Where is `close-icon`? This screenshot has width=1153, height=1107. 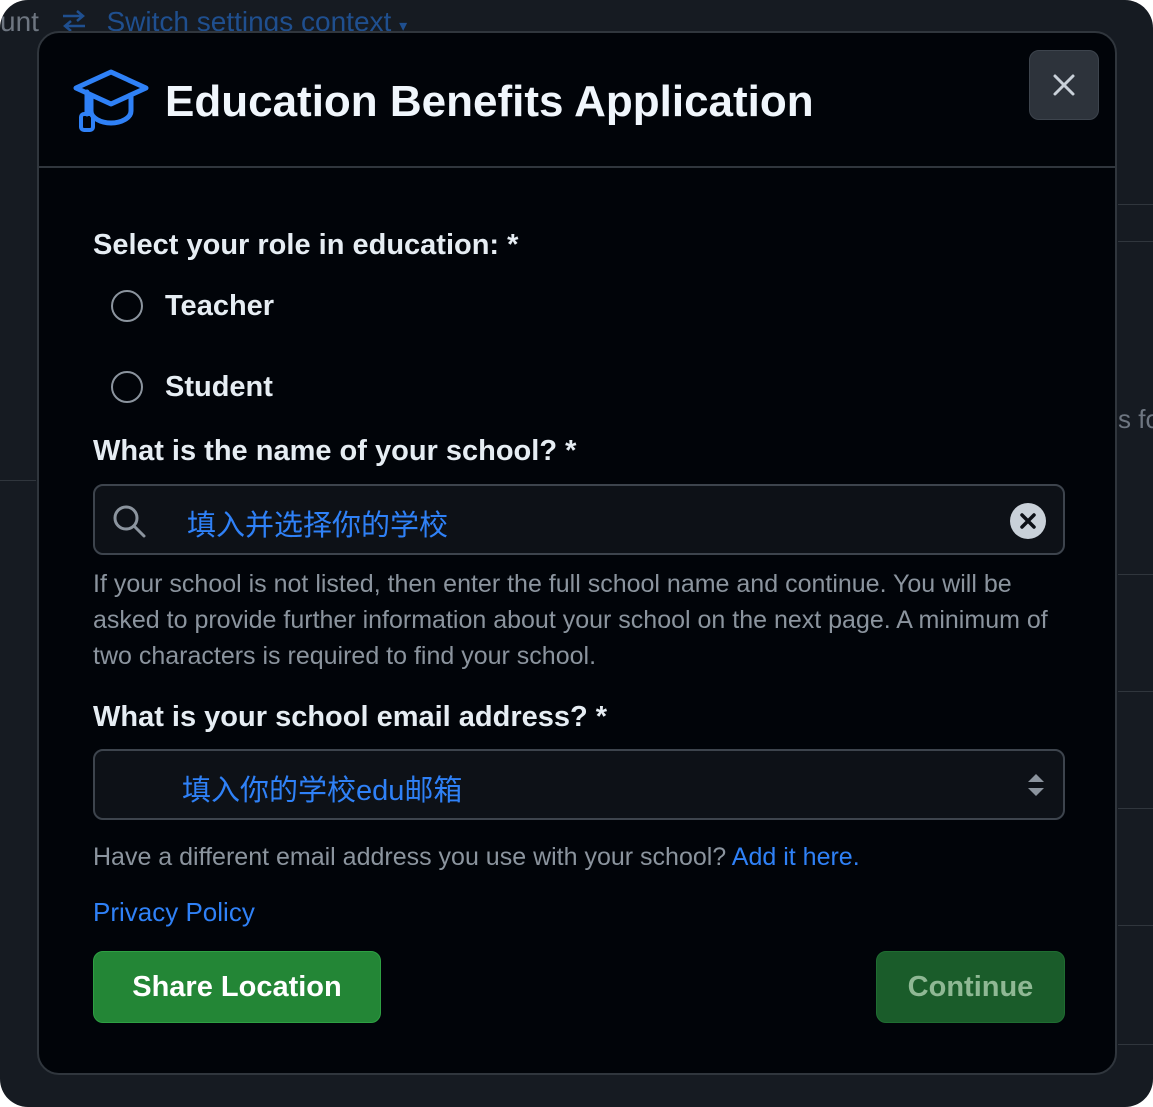 close-icon is located at coordinates (1064, 85).